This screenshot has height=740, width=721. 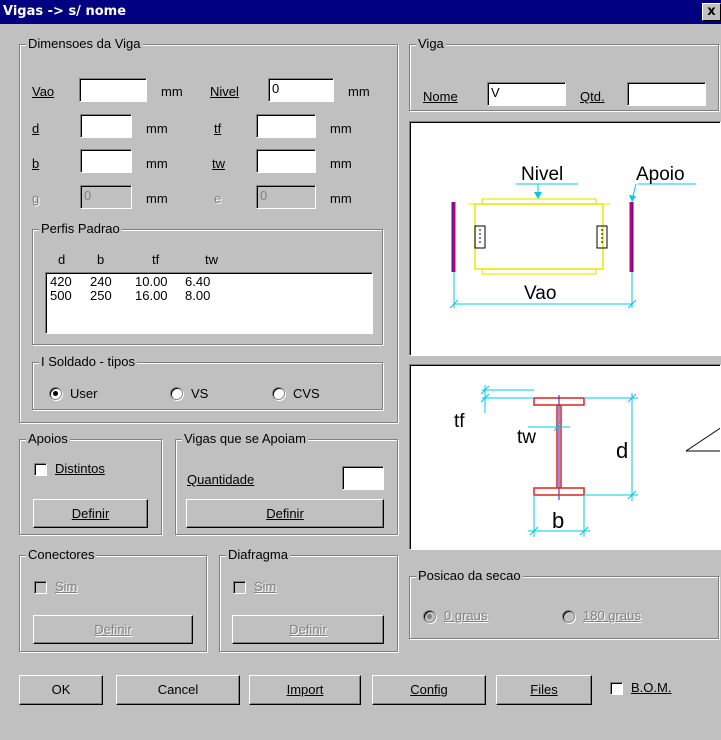 I want to click on tw-label: tw, so click(x=218, y=163).